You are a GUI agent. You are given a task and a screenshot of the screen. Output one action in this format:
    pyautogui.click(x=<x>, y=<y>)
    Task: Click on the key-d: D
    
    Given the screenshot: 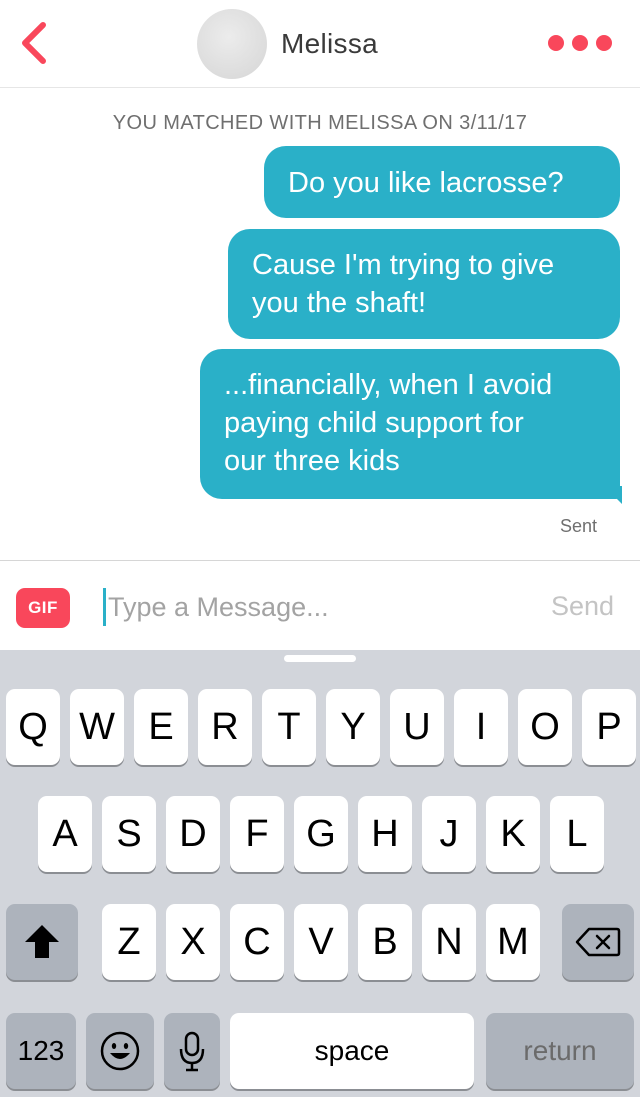 What is the action you would take?
    pyautogui.click(x=193, y=834)
    